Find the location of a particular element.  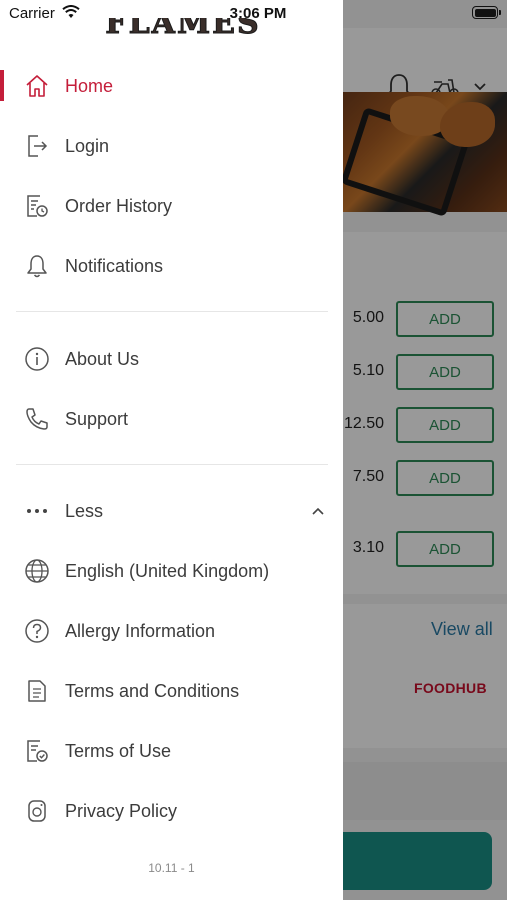

bell-icon is located at coordinates (37, 266).